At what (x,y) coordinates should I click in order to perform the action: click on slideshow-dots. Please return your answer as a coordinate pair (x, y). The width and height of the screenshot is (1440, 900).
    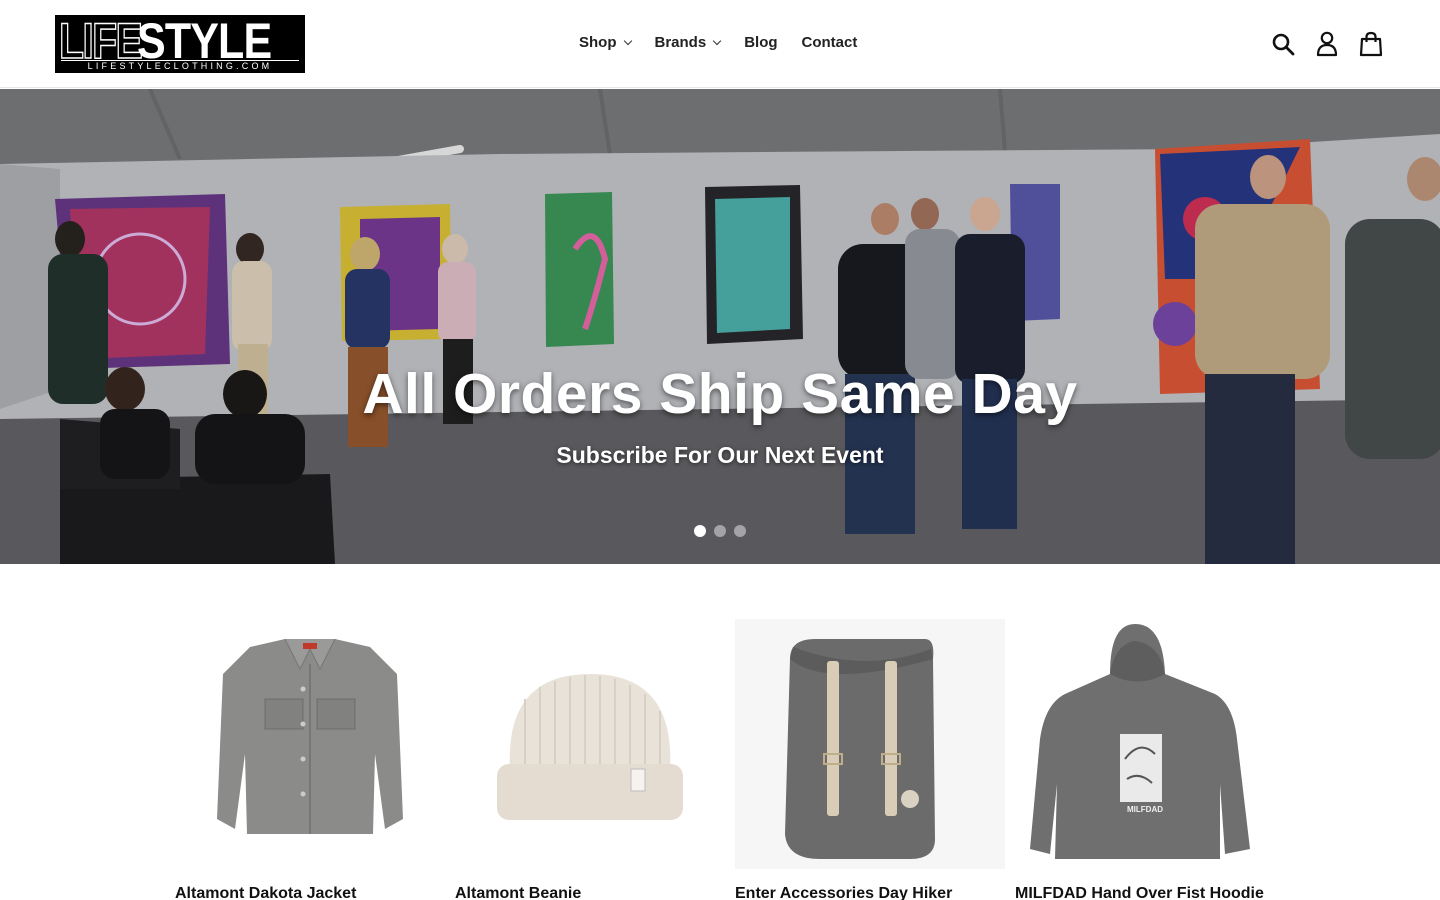
    Looking at the image, I should click on (720, 531).